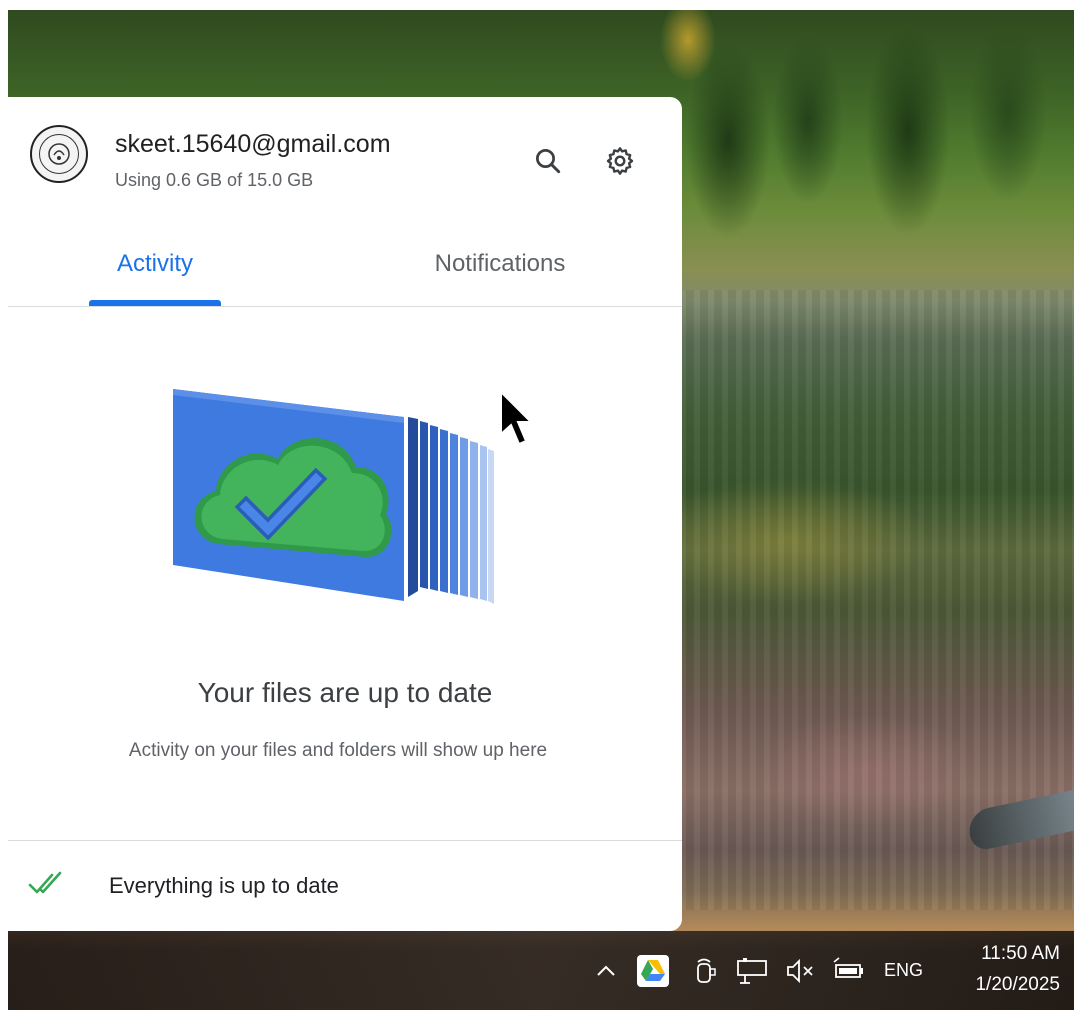  Describe the element at coordinates (45, 882) in the screenshot. I see `double-check-icon` at that location.